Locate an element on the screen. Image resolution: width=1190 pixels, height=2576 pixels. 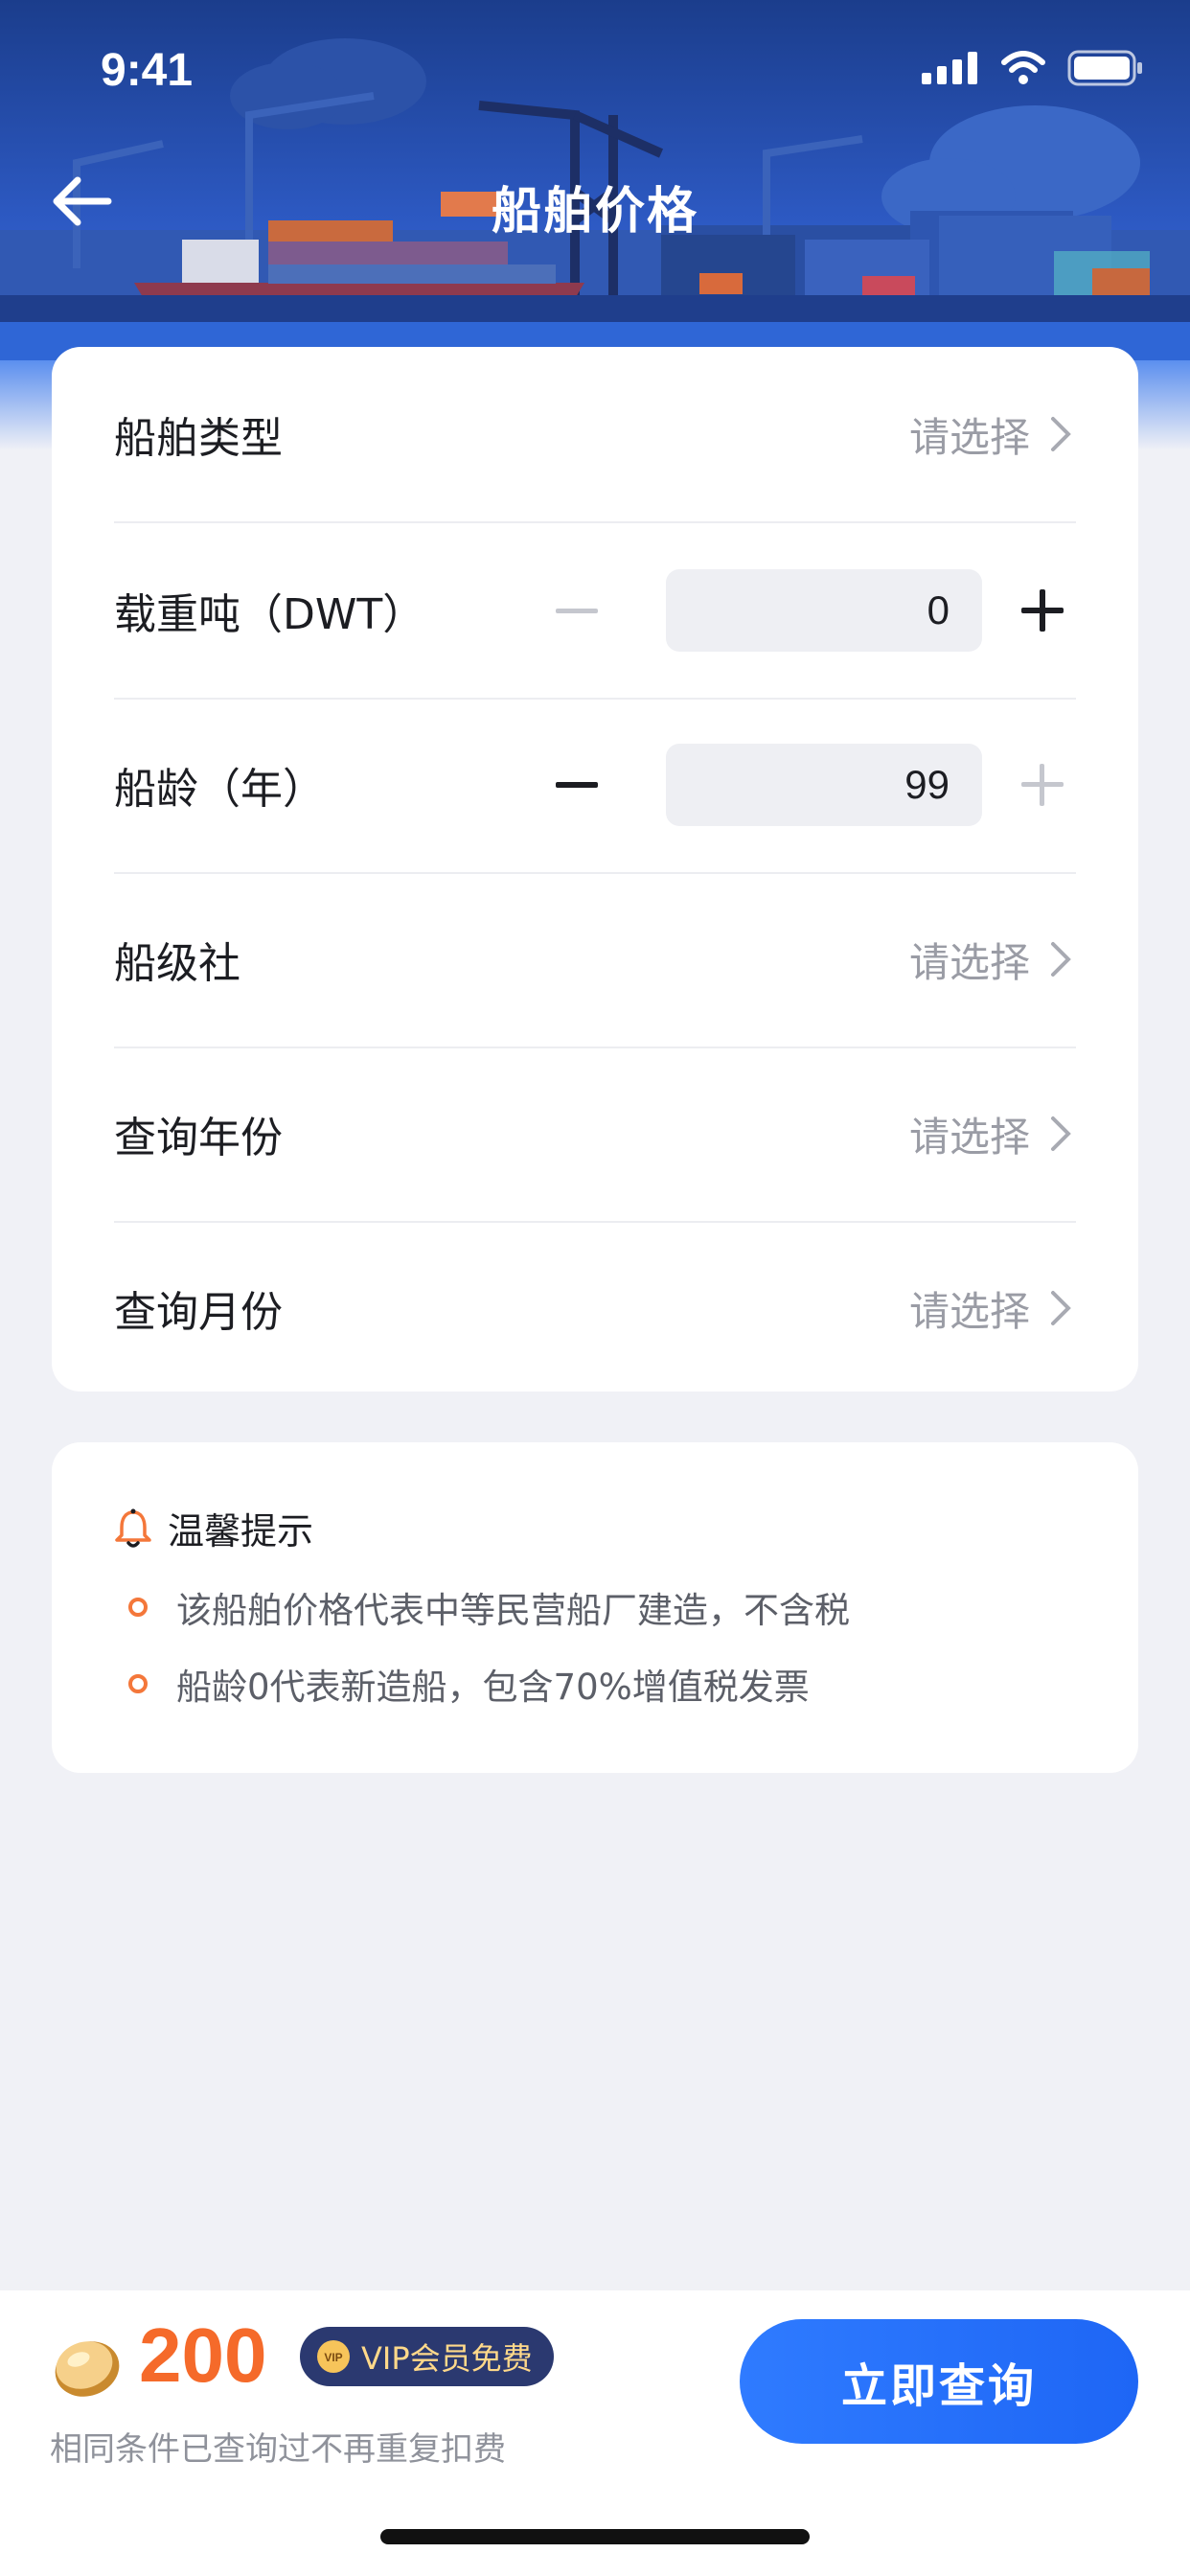
tip-item: 该船舶价格代表中等民营船厂建造，不含税 is located at coordinates (489, 1607).